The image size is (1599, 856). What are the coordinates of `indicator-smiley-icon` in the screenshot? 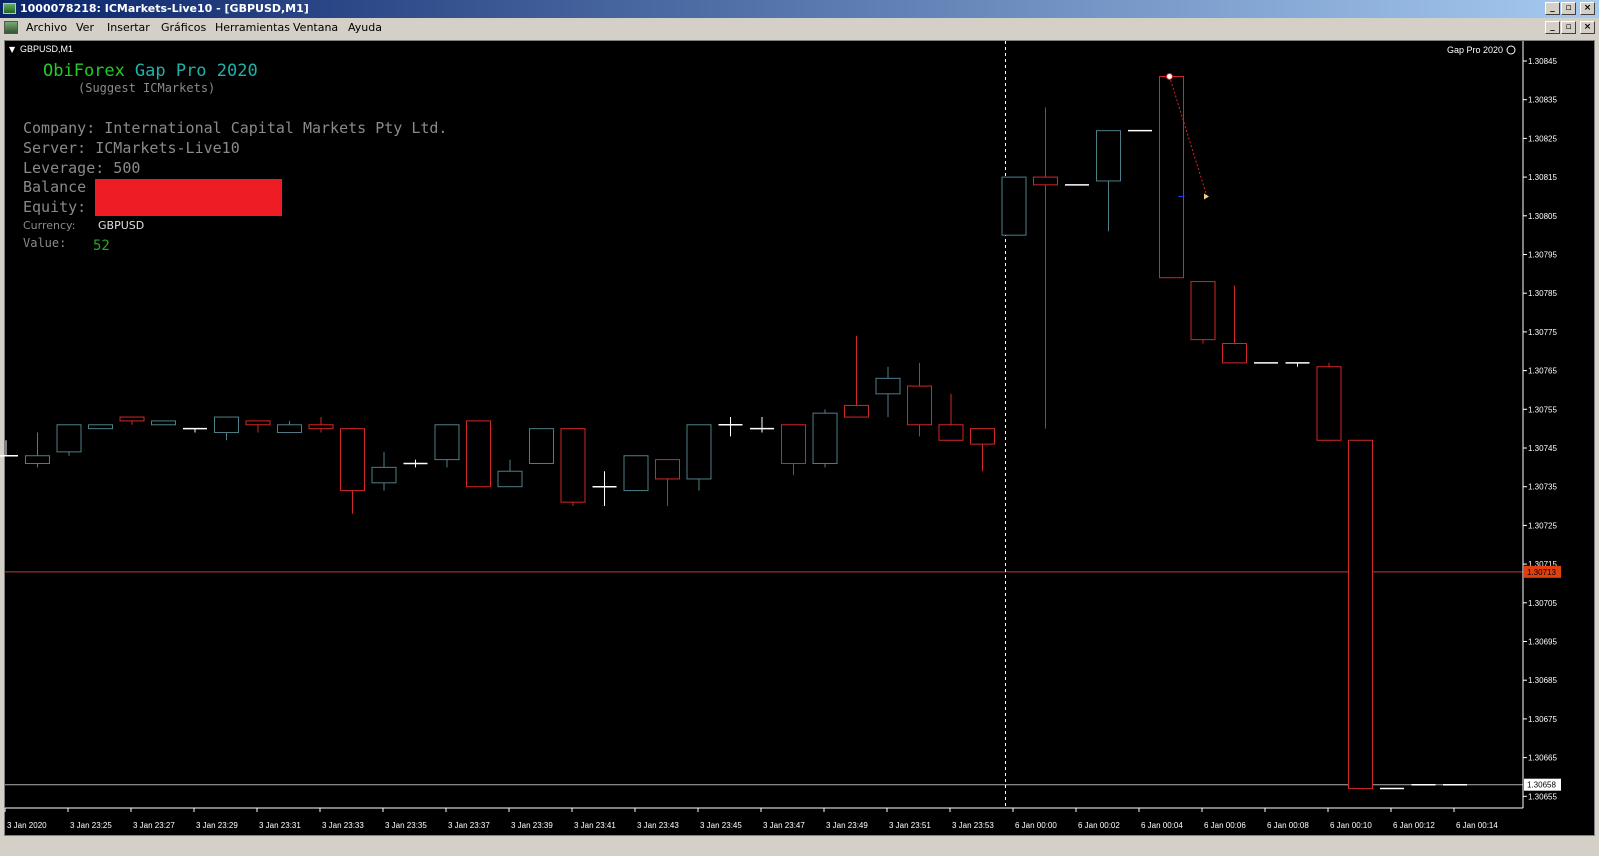 It's located at (1511, 50).